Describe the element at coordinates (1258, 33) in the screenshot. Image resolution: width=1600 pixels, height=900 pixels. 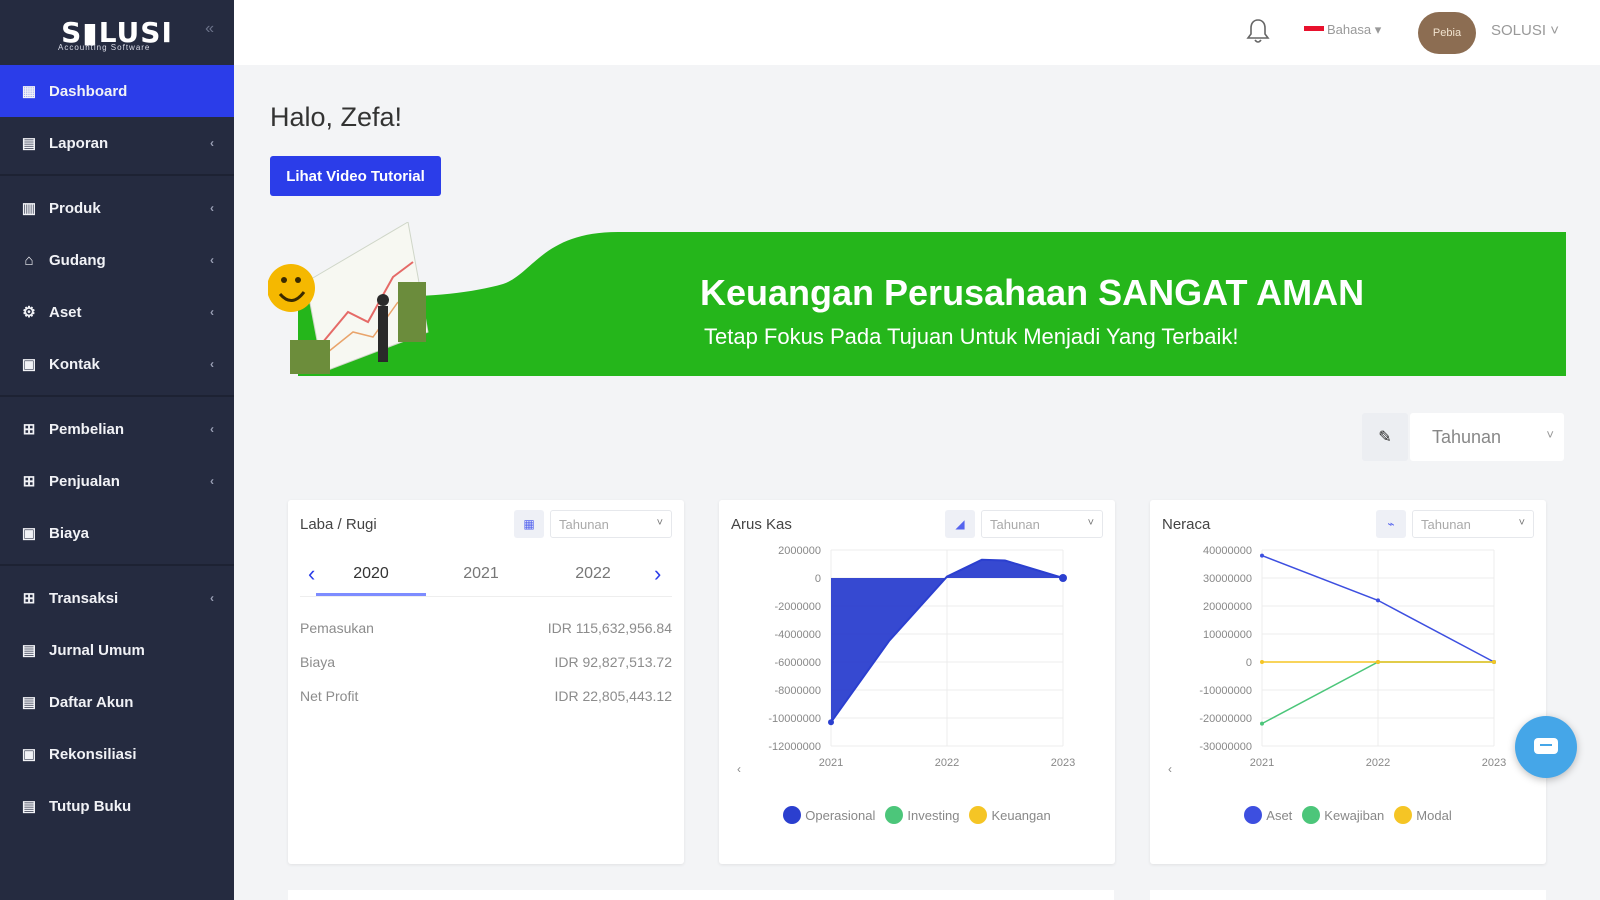
I see `notification-bell-icon` at that location.